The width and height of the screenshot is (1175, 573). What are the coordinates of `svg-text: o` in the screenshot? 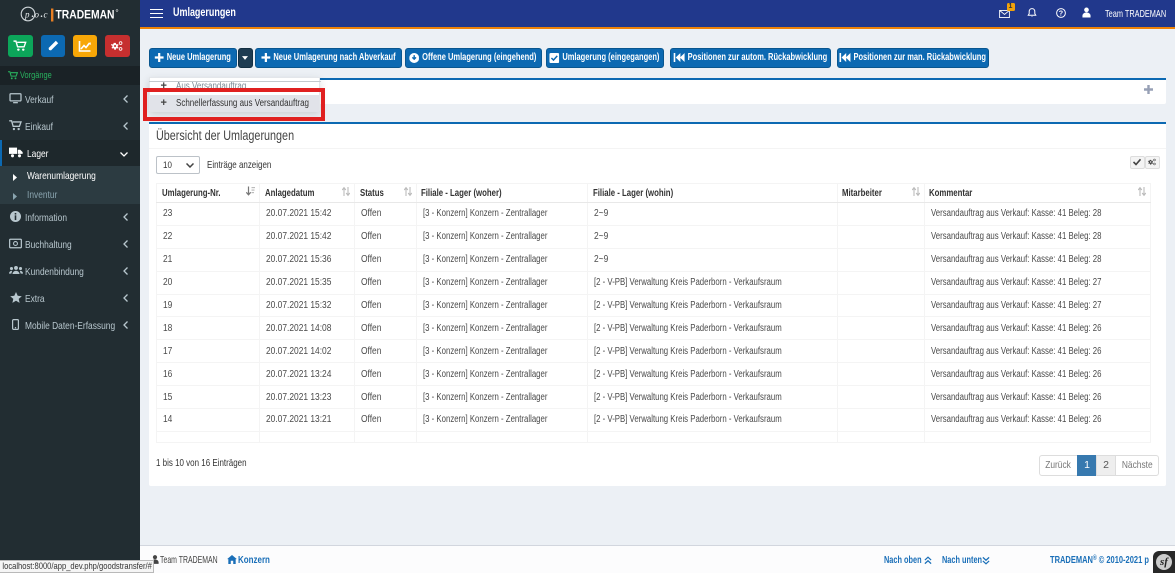 It's located at (37, 15).